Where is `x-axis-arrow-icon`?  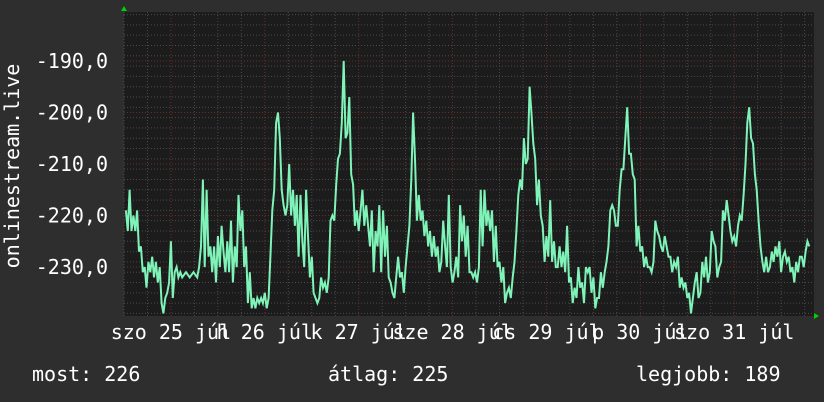
x-axis-arrow-icon is located at coordinates (816, 316).